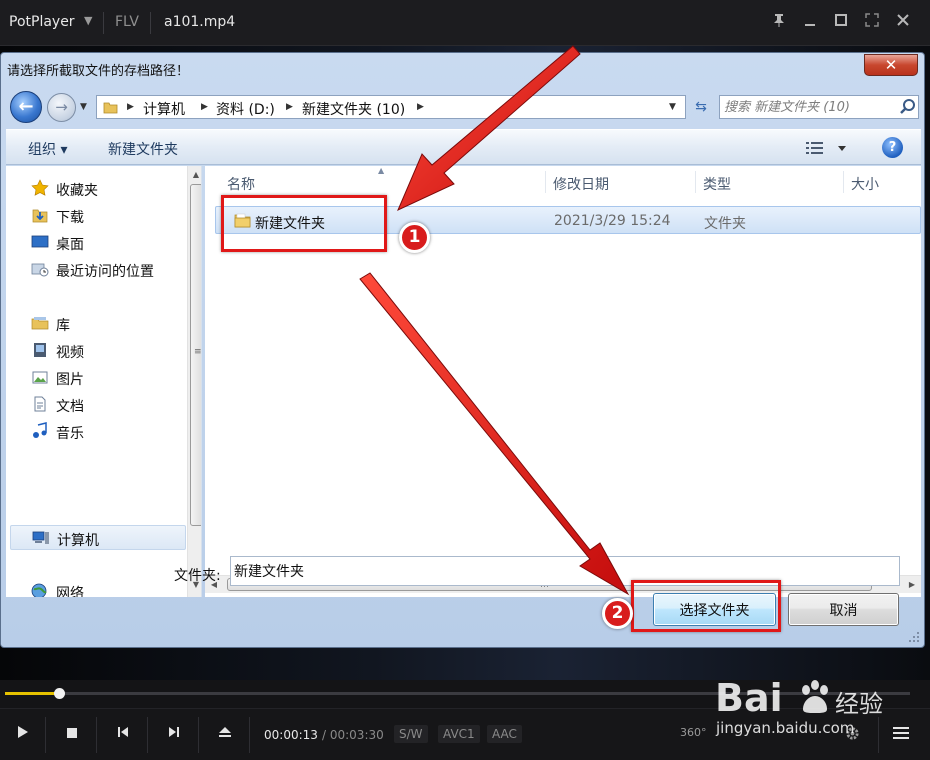 This screenshot has height=760, width=930. What do you see at coordinates (908, 107) in the screenshot?
I see `search-icon` at bounding box center [908, 107].